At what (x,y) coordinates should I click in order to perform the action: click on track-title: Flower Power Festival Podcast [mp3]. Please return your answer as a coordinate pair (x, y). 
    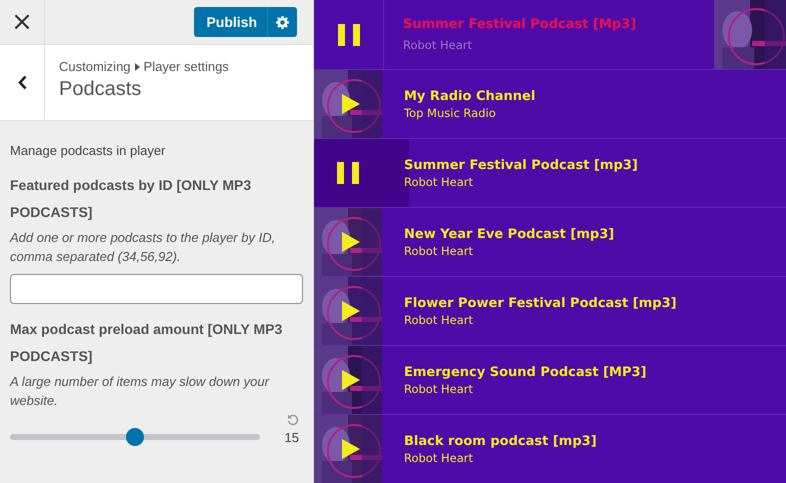
    Looking at the image, I should click on (540, 303).